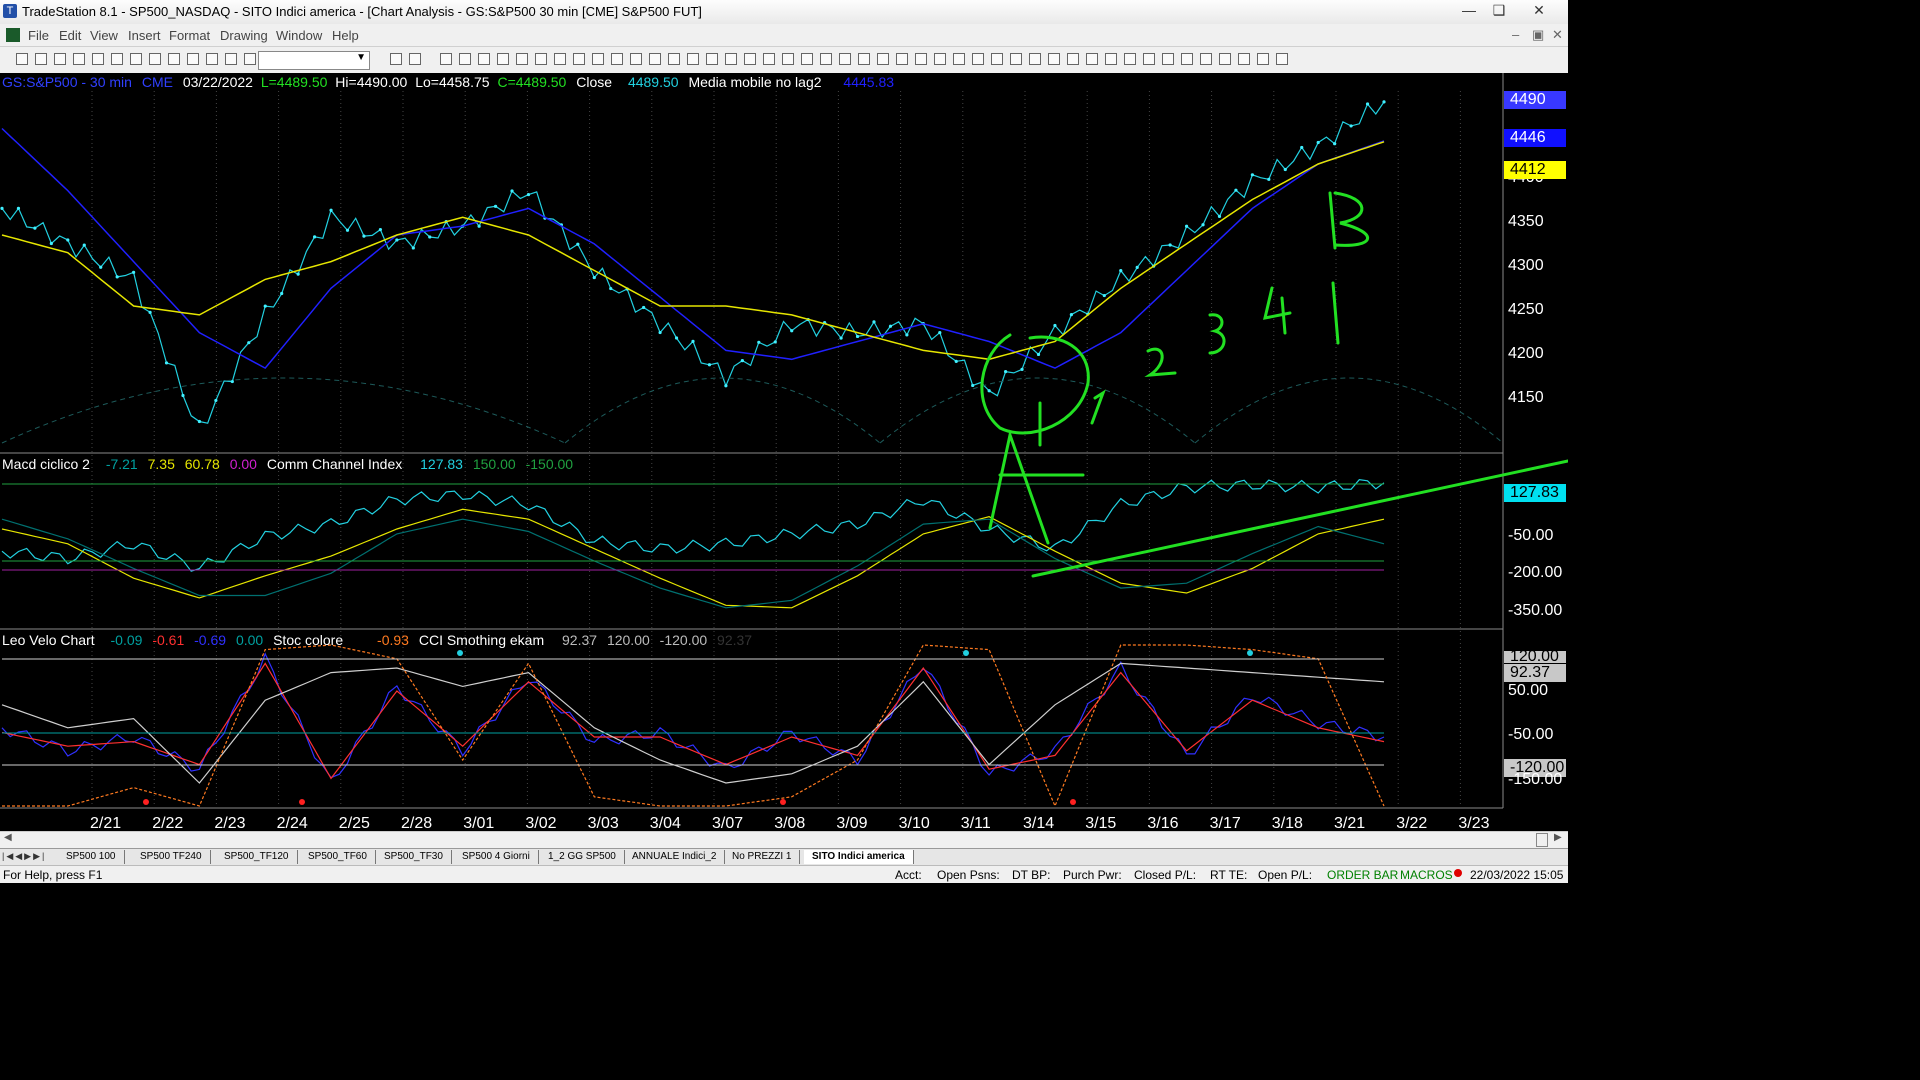  What do you see at coordinates (1539, 10) in the screenshot?
I see `close-button: ✕` at bounding box center [1539, 10].